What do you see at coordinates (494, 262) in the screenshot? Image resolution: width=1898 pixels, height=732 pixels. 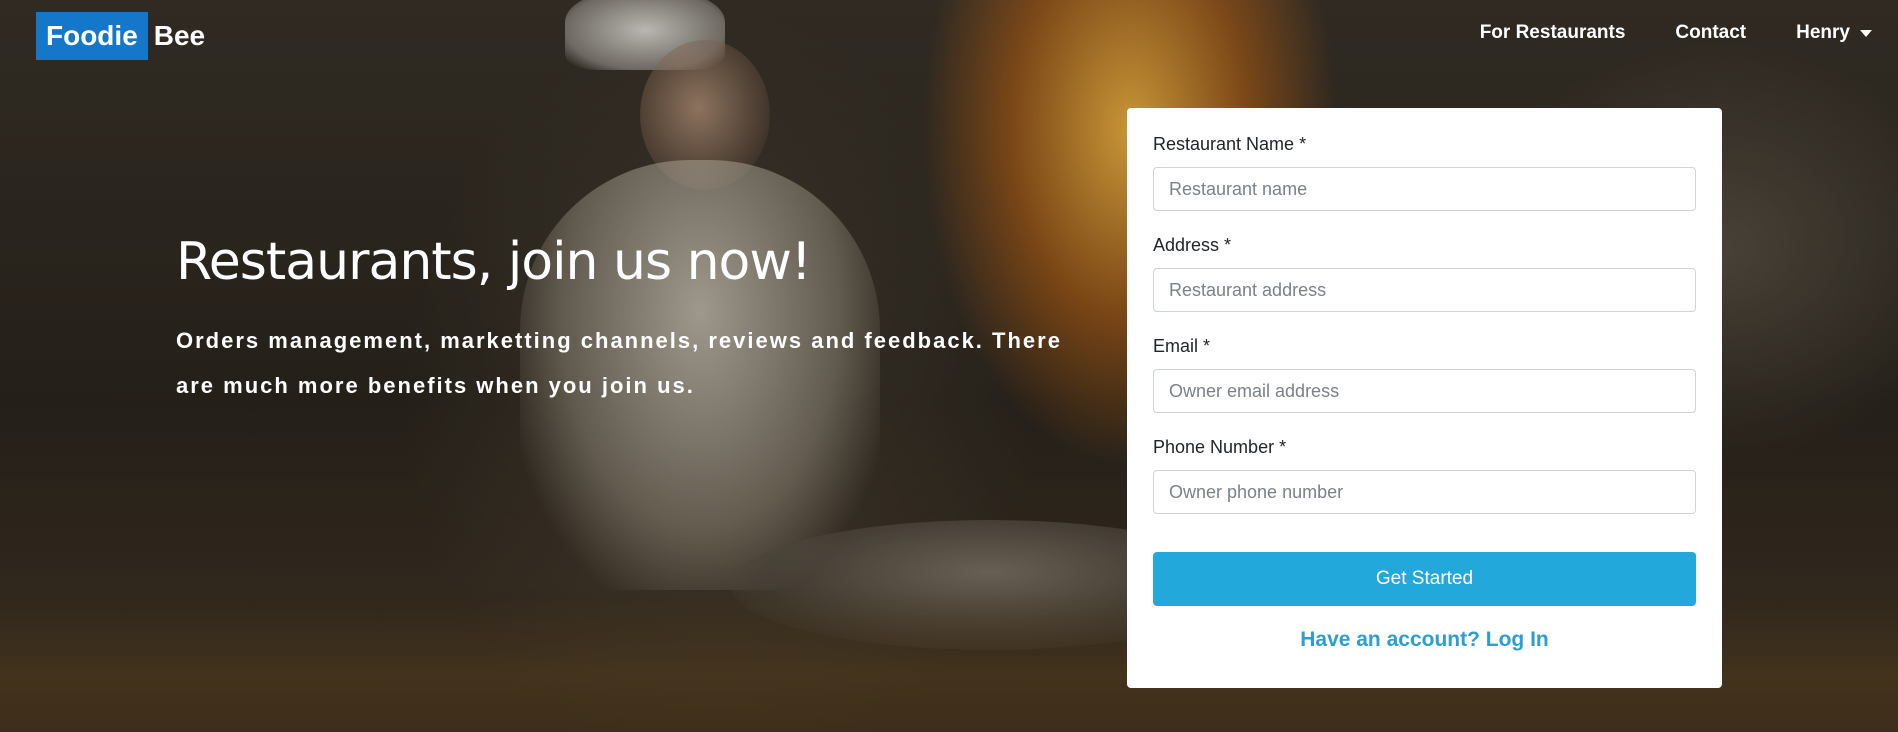 I see `hero-title: Restaurants, join us now!` at bounding box center [494, 262].